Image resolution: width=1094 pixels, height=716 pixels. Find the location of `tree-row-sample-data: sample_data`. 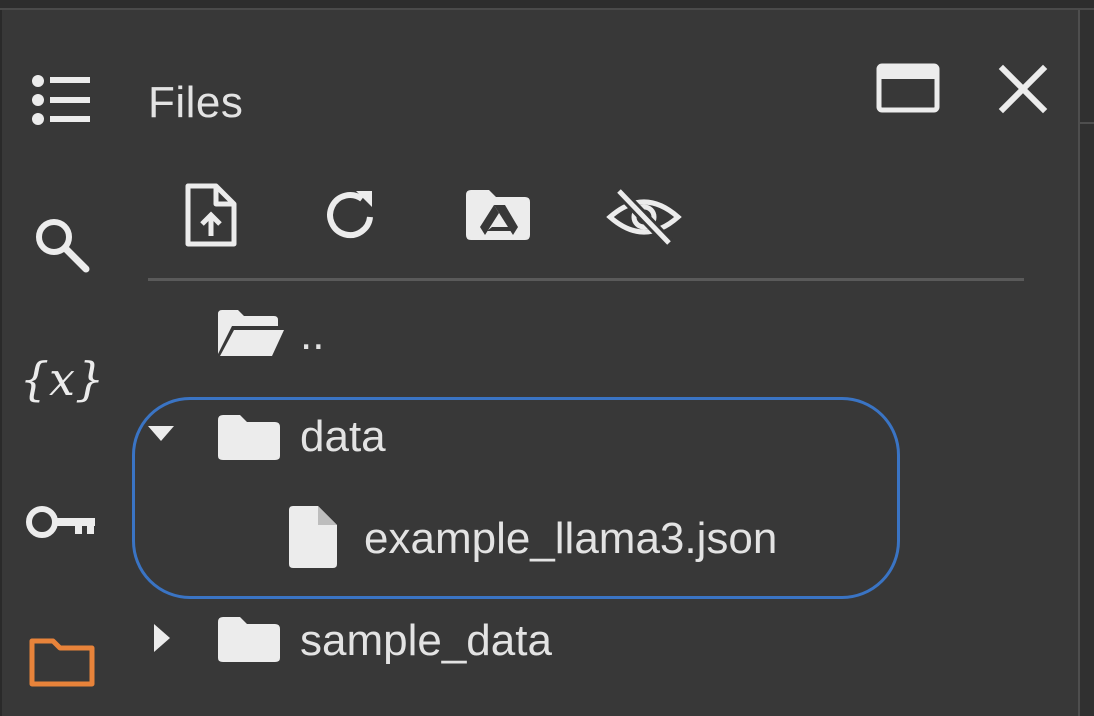

tree-row-sample-data: sample_data is located at coordinates (520, 642).